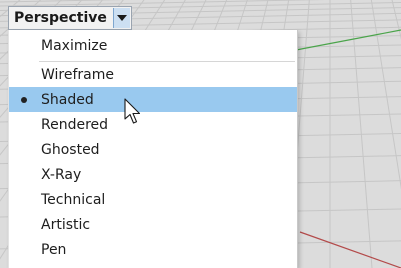 The height and width of the screenshot is (268, 401). Describe the element at coordinates (153, 74) in the screenshot. I see `menu-item-wireframe: Wireframe` at that location.